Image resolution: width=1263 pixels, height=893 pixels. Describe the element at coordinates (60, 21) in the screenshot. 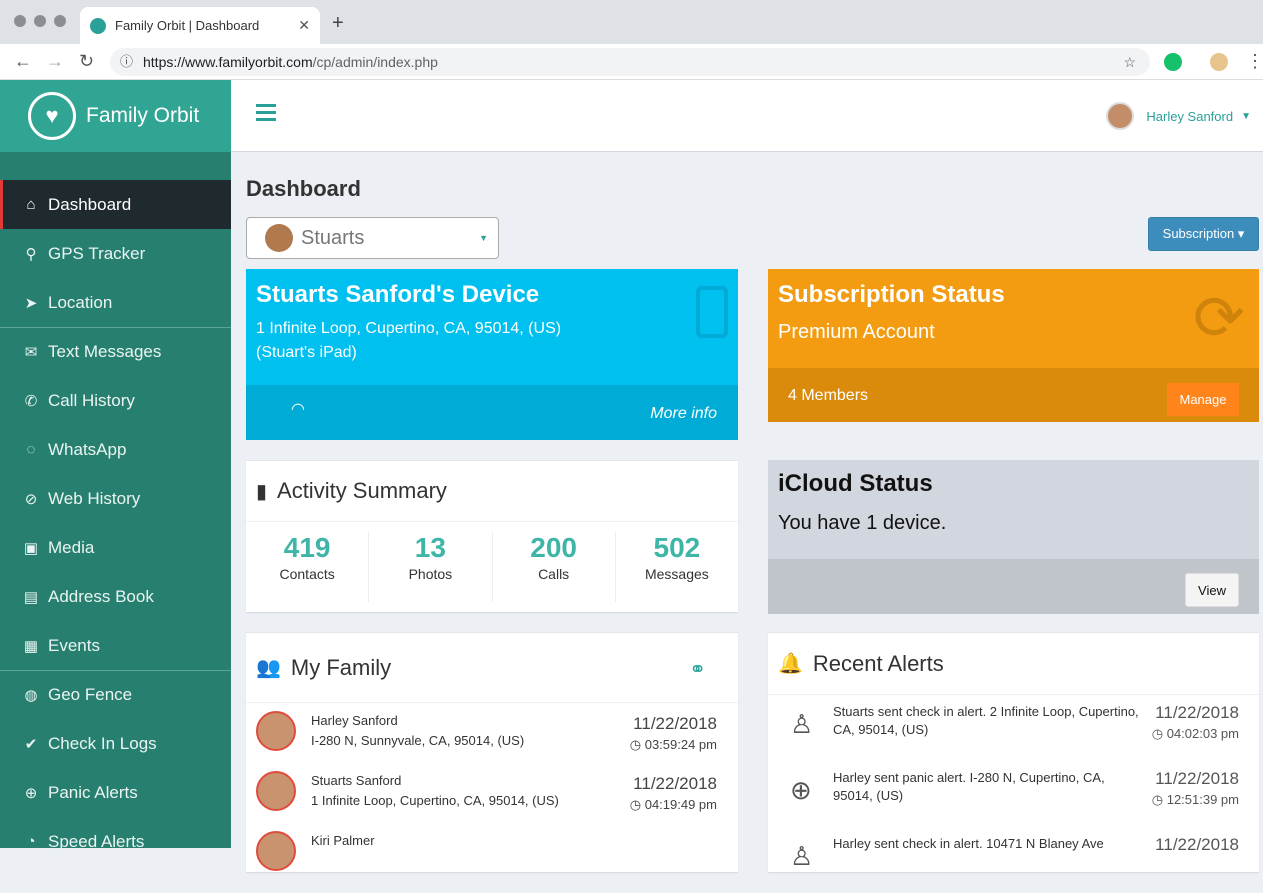

I see `maximize-window-icon` at that location.